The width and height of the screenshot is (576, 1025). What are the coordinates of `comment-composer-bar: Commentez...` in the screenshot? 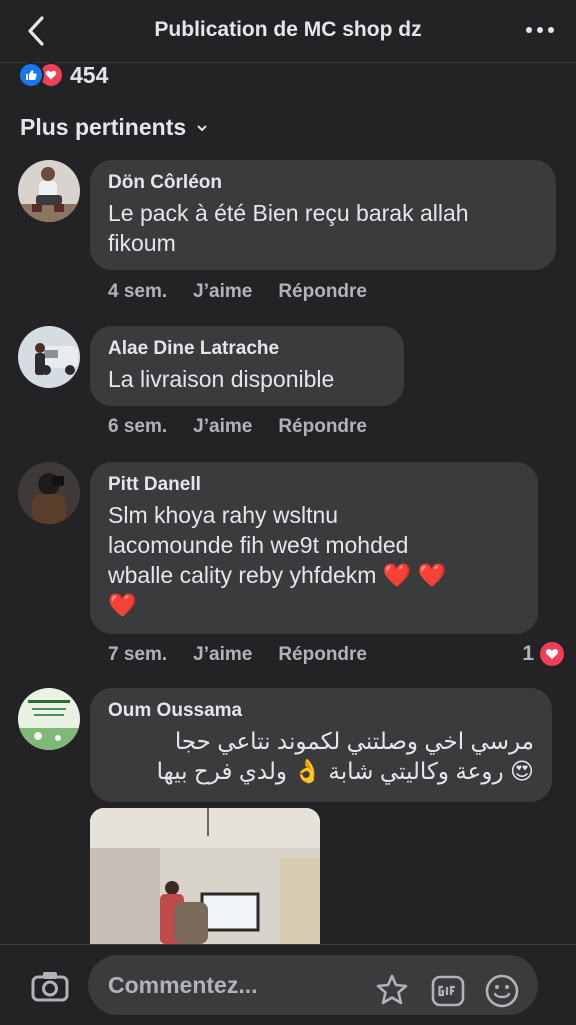 It's located at (288, 984).